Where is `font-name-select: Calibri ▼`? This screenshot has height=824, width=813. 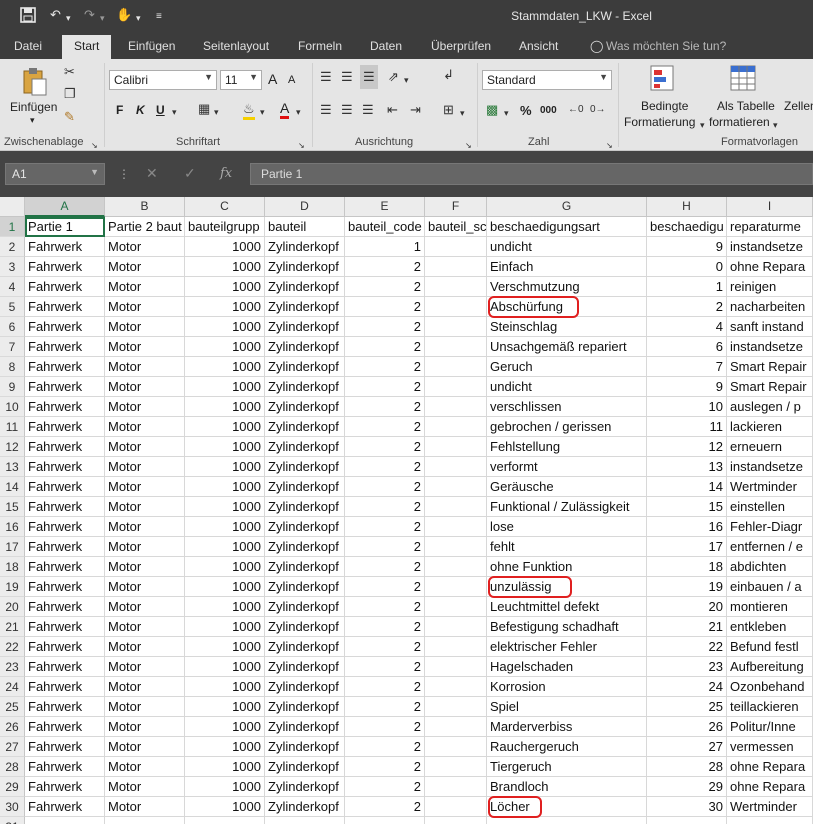
font-name-select: Calibri ▼ is located at coordinates (163, 80).